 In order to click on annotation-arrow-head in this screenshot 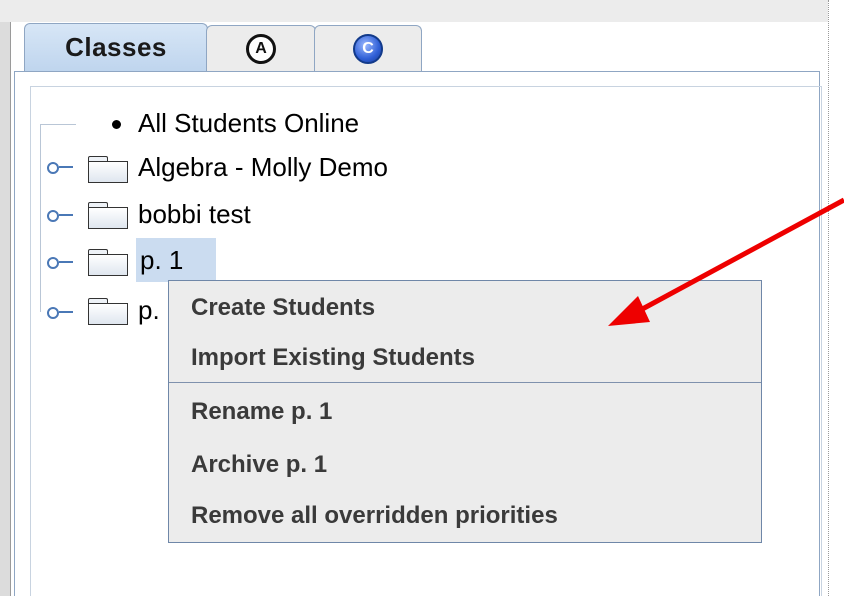, I will do `click(629, 311)`.